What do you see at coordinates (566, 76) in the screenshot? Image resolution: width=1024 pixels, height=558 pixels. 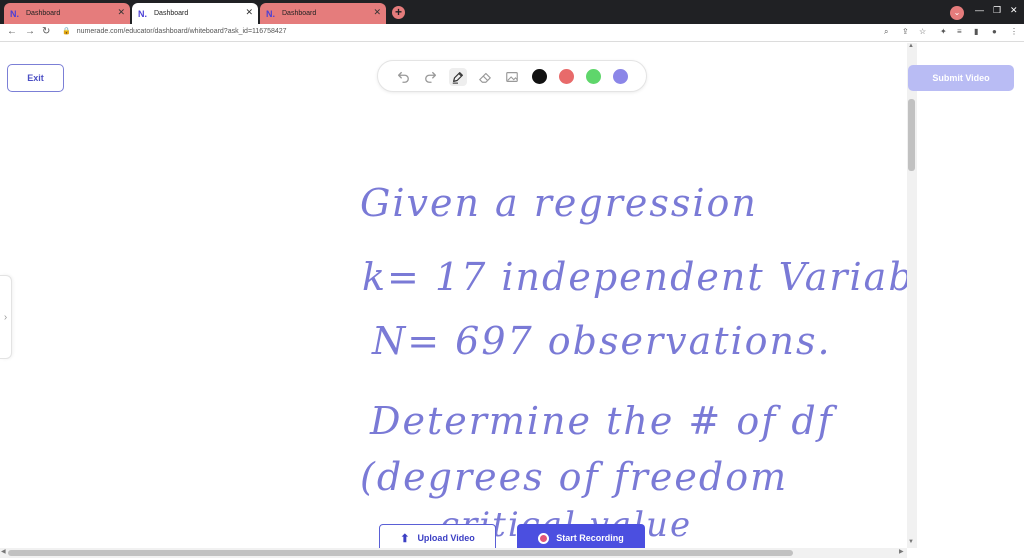 I see `color-swatch-red` at bounding box center [566, 76].